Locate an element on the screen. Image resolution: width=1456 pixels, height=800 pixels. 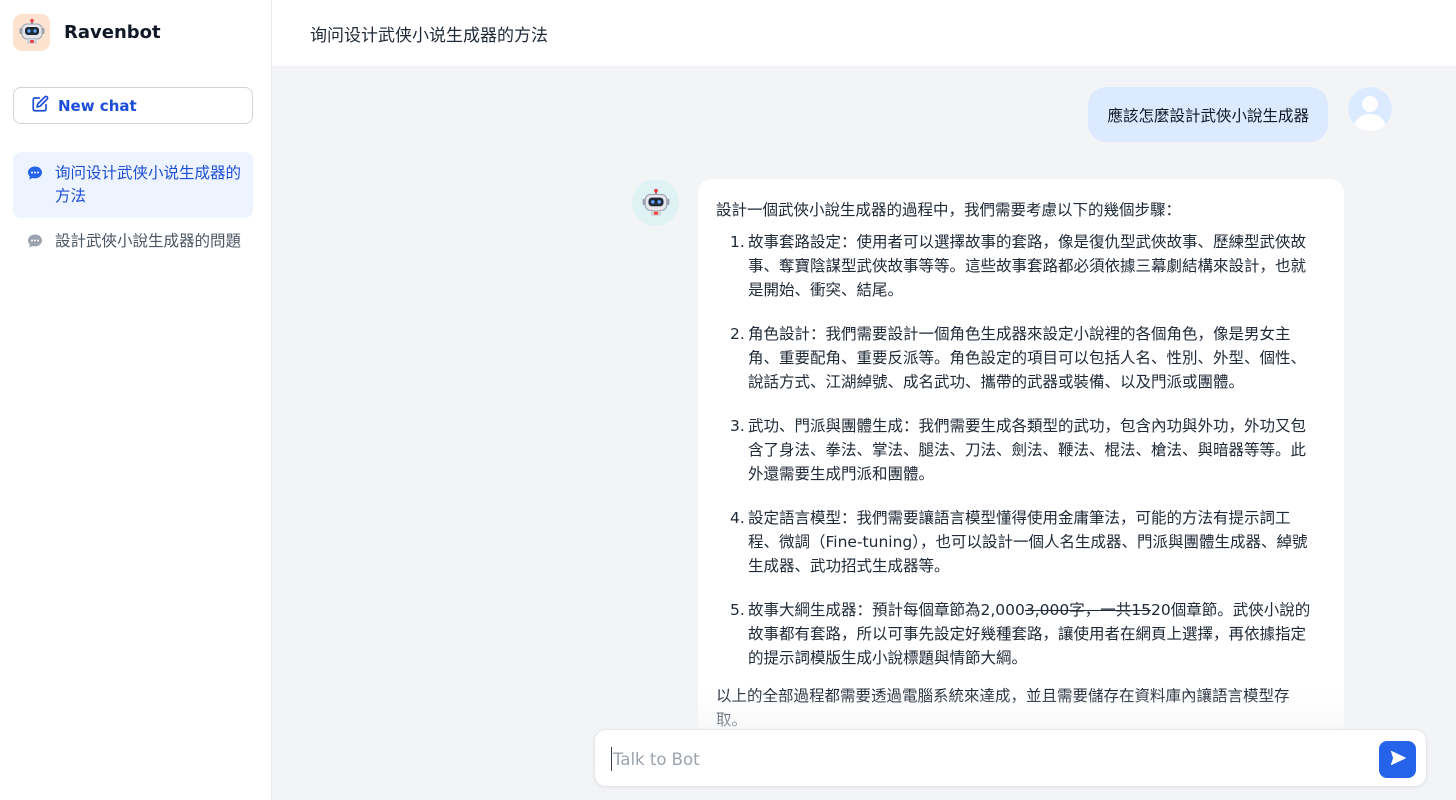
user-avatar-icon is located at coordinates (1370, 109).